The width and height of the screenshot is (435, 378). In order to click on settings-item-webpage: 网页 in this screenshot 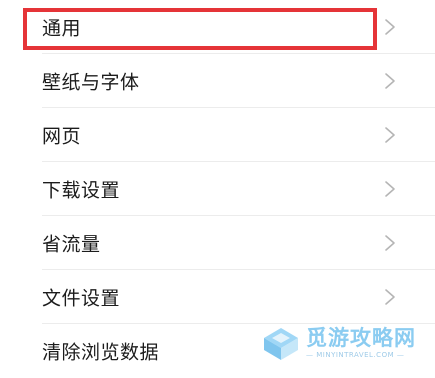, I will do `click(217, 135)`.